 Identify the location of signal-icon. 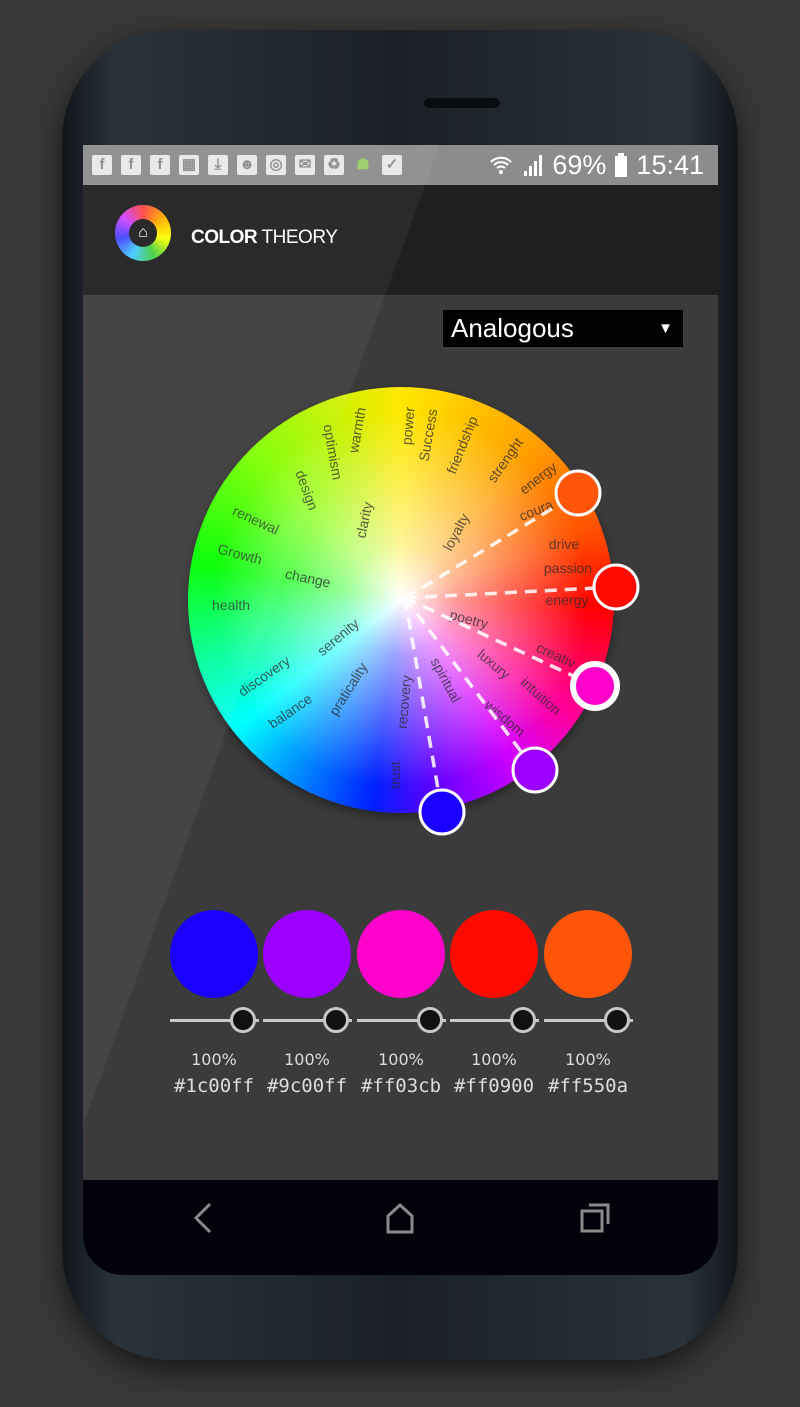
(533, 165).